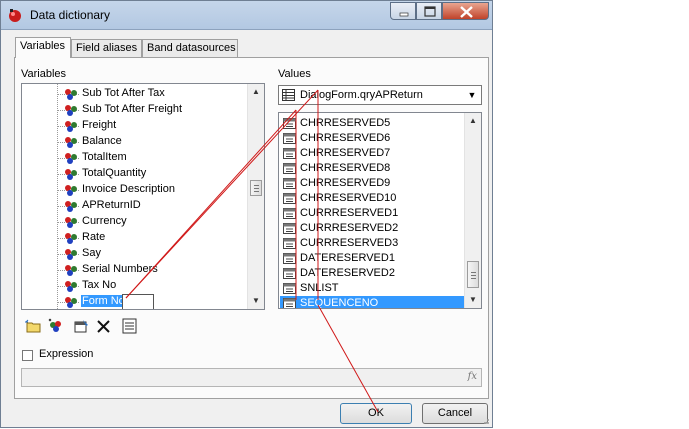 The image size is (689, 429). Describe the element at coordinates (472, 376) in the screenshot. I see `fx-icon: fx` at that location.